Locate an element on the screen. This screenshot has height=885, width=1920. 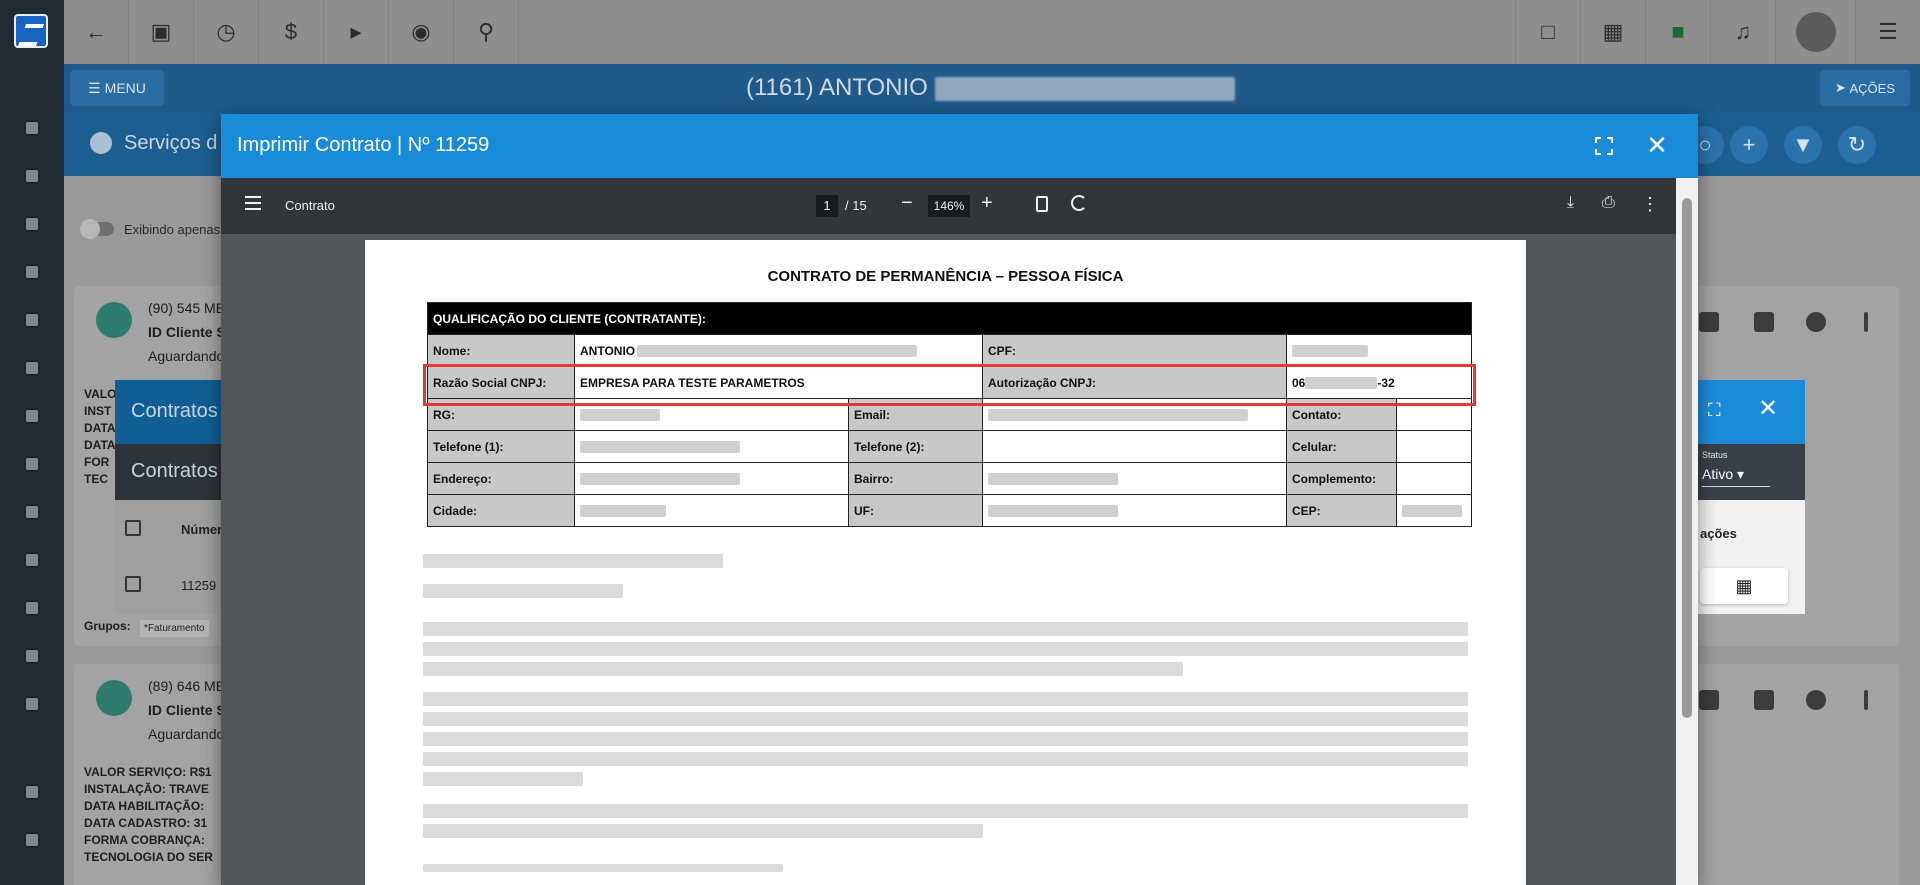
contacts-icon is located at coordinates (32, 224).